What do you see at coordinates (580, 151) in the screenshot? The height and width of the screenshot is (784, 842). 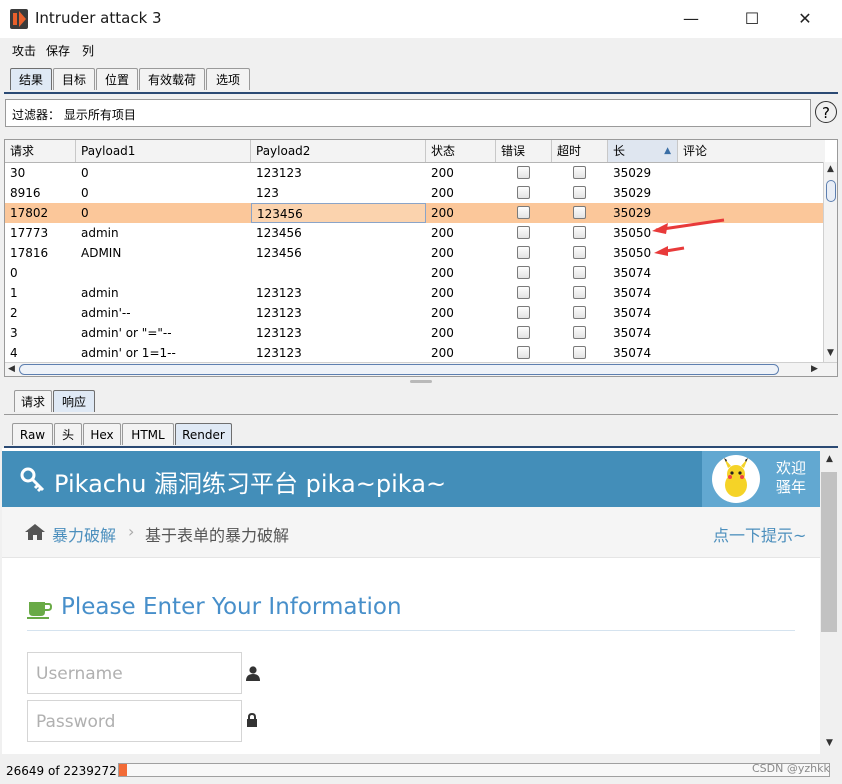 I see `col-timeout: 超时` at bounding box center [580, 151].